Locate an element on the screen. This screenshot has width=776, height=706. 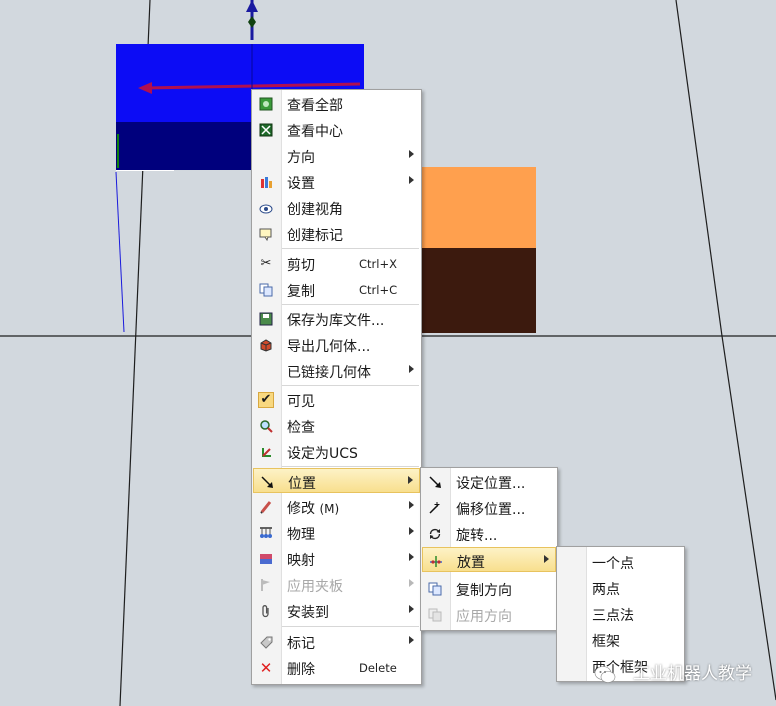
menu-item-modify: 修改 (M) is located at coordinates (336, 506).